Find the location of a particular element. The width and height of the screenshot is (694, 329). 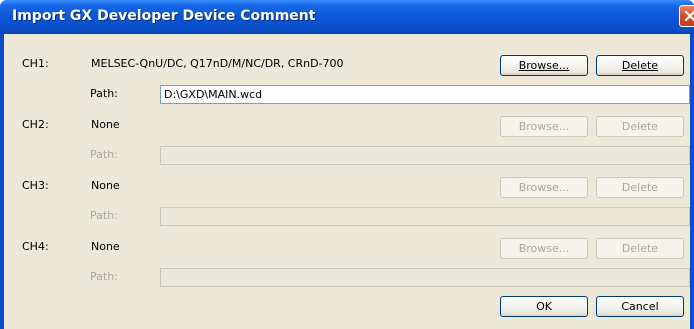

ch3-path-field is located at coordinates (425, 216).